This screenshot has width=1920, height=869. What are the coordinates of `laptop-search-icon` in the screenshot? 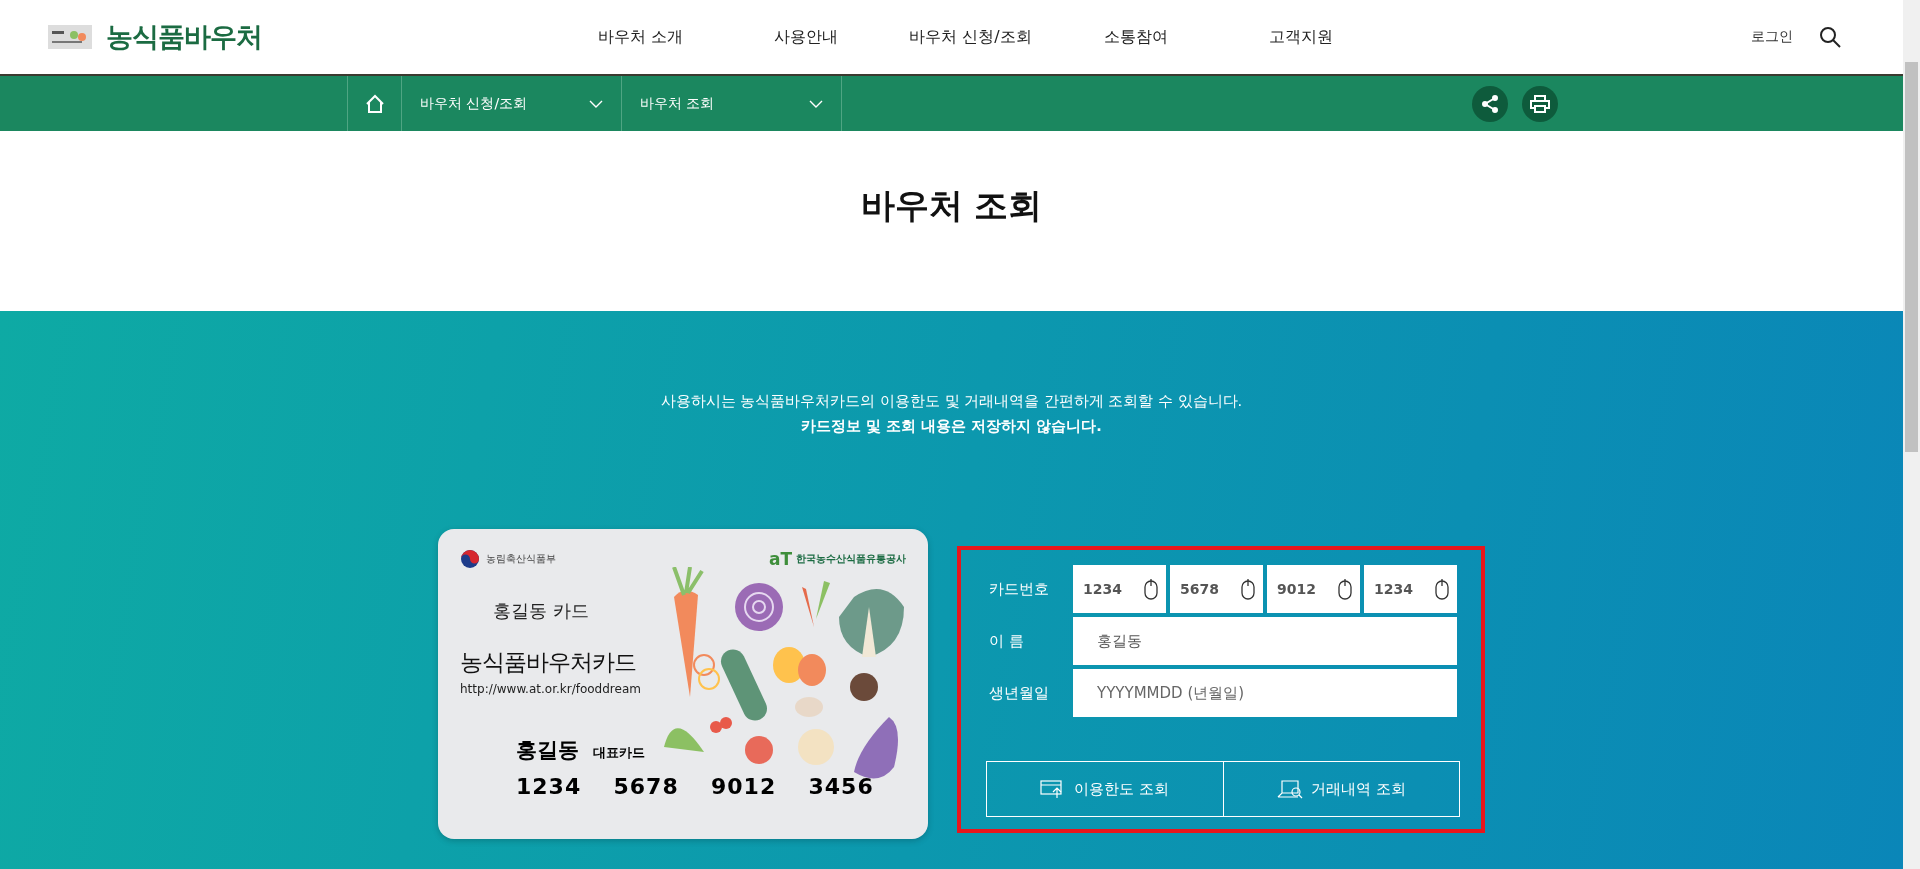 It's located at (1290, 789).